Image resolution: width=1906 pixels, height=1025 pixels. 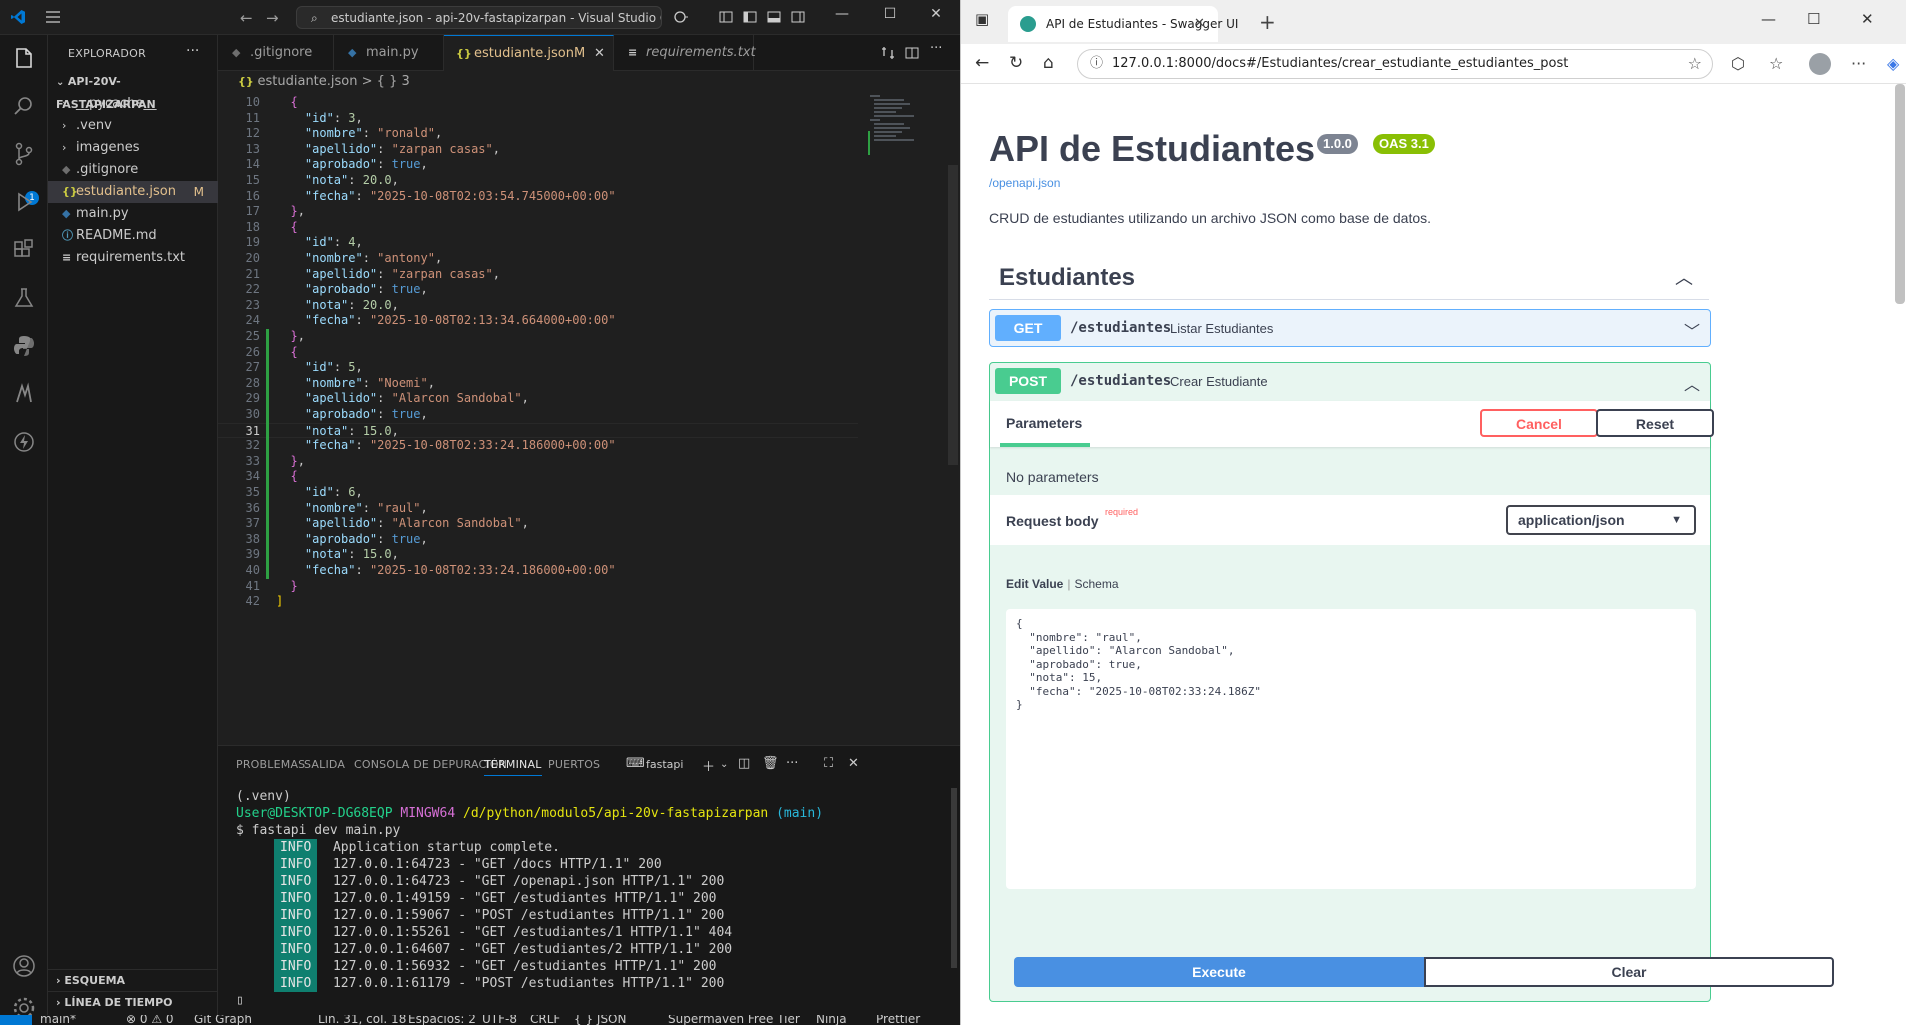 I want to click on tab-main-py: ◆ main.py, so click(x=389, y=53).